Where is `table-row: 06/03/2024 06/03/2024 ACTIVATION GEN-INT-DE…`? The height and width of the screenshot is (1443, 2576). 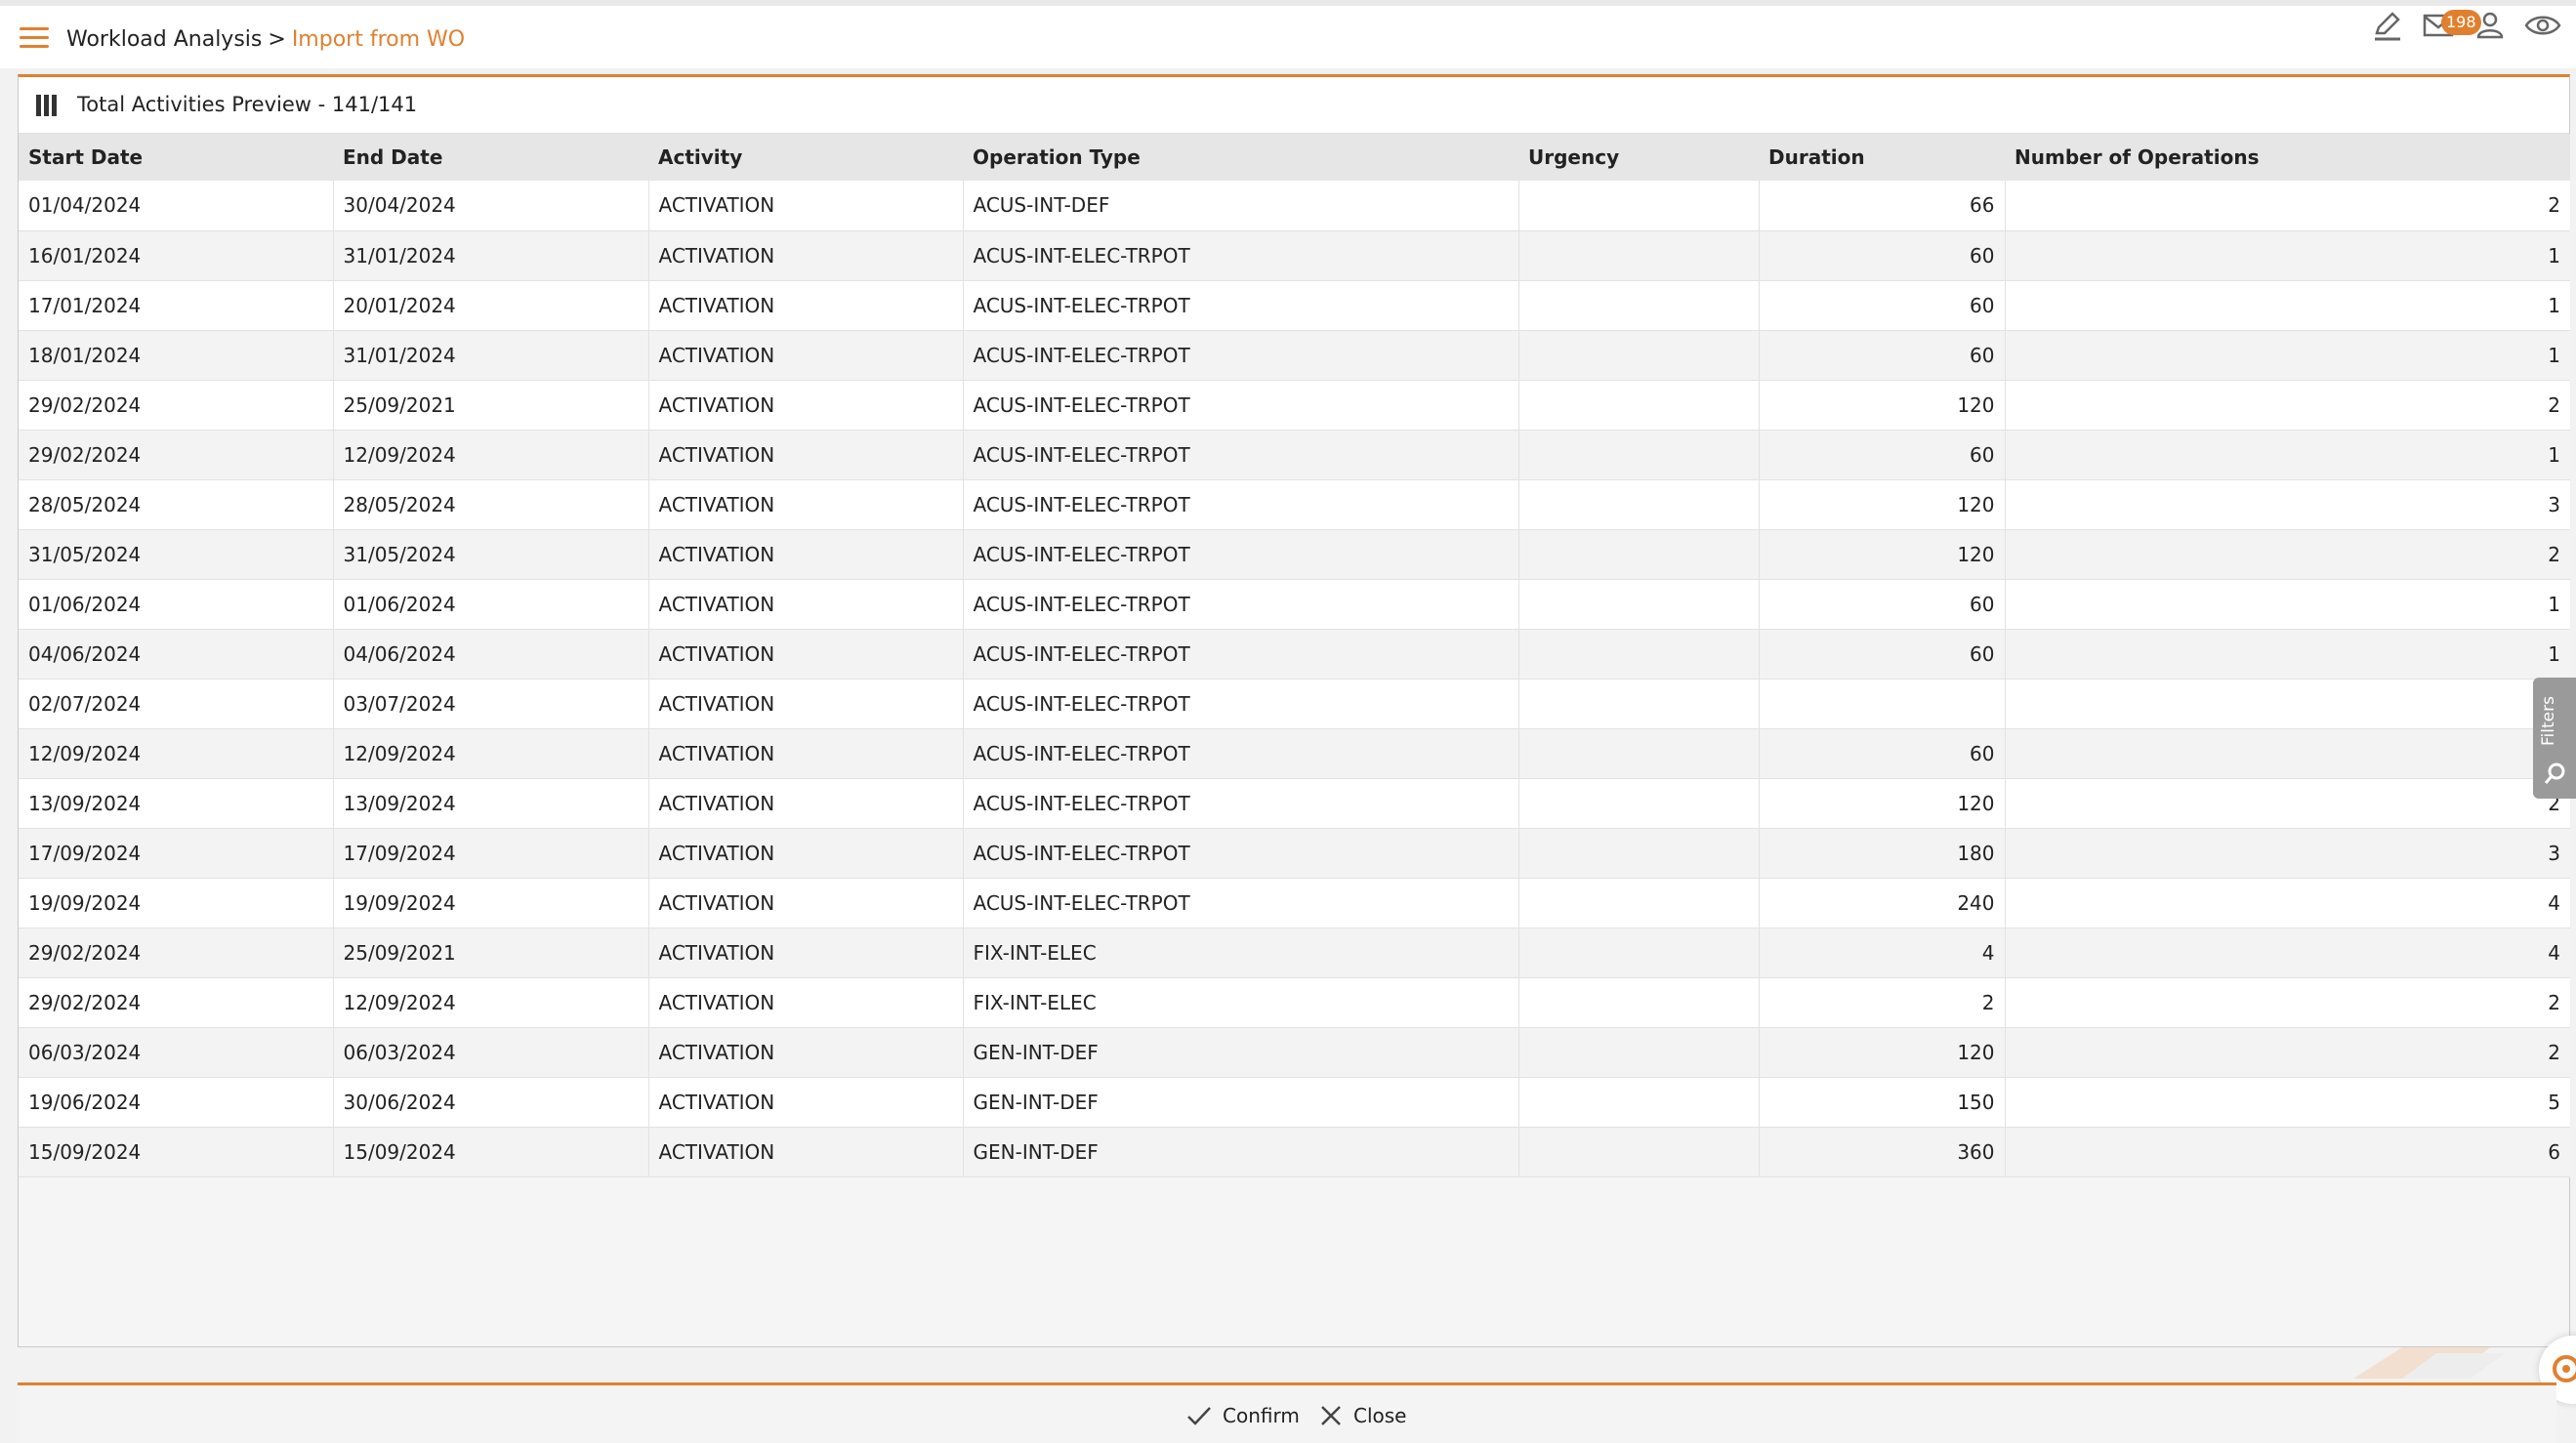
table-row: 06/03/2024 06/03/2024 ACTIVATION GEN-INT-DE… is located at coordinates (1294, 1052).